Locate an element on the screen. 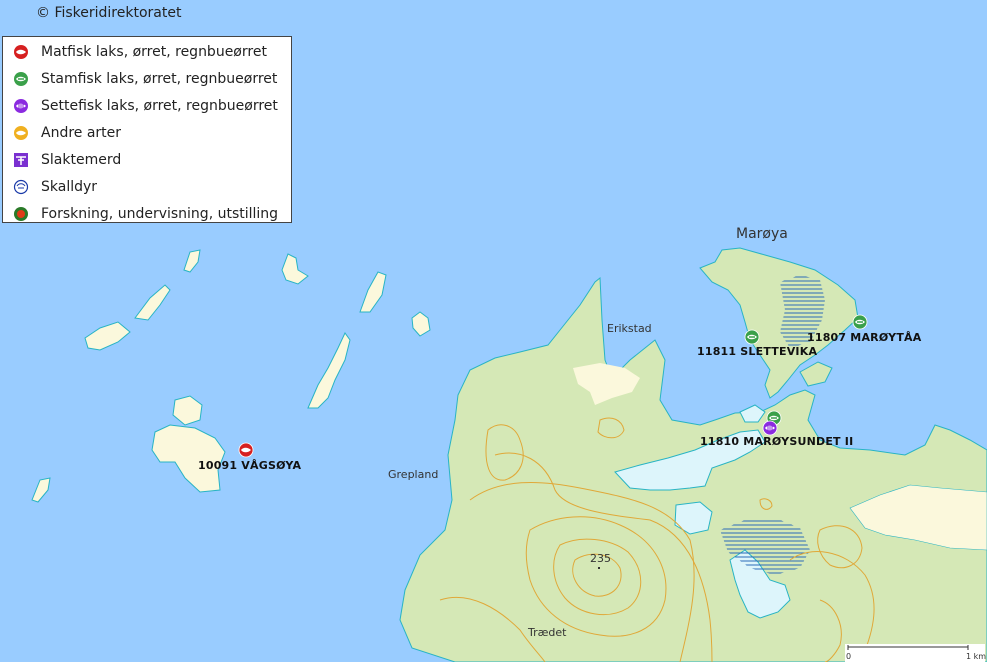  legend-item-andre-arter: Andre arter is located at coordinates (62, 132).